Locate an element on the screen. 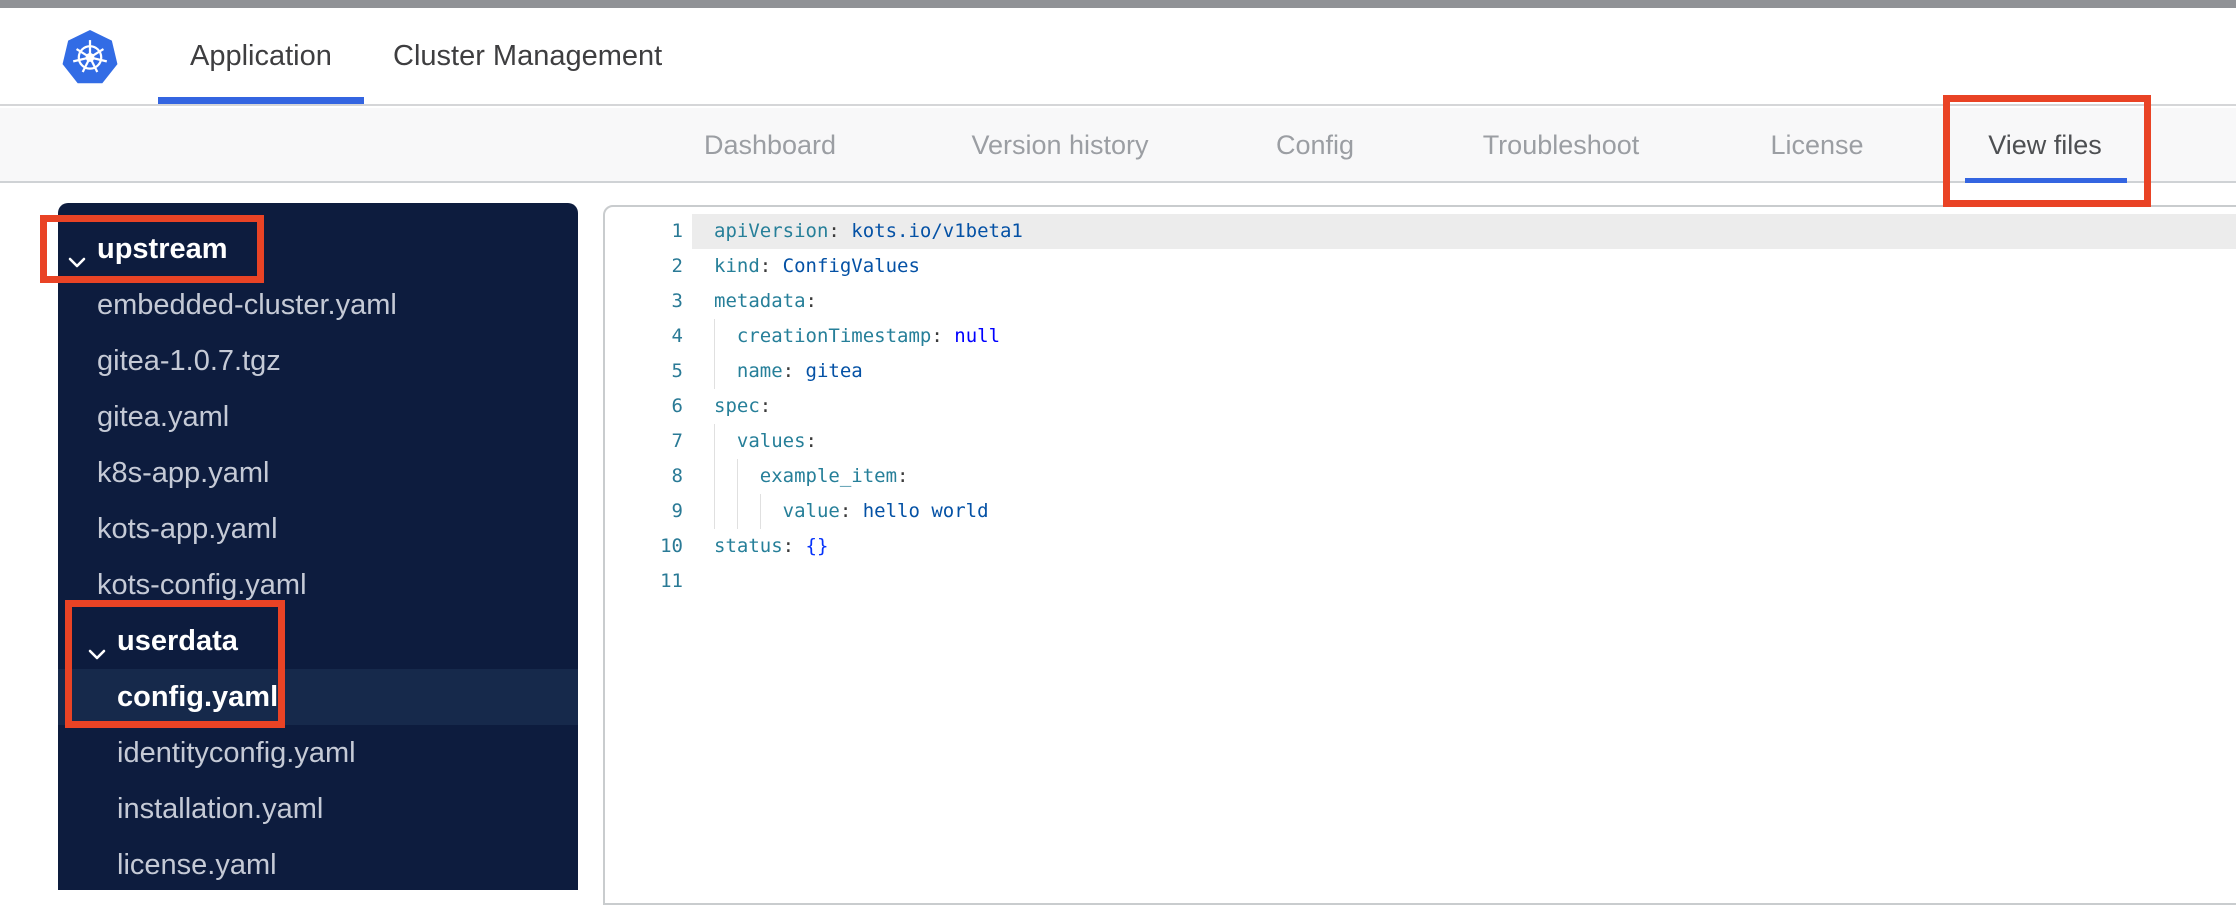 The height and width of the screenshot is (905, 2236). nav-tab-troubleshoot: Troubleshoot is located at coordinates (1561, 145).